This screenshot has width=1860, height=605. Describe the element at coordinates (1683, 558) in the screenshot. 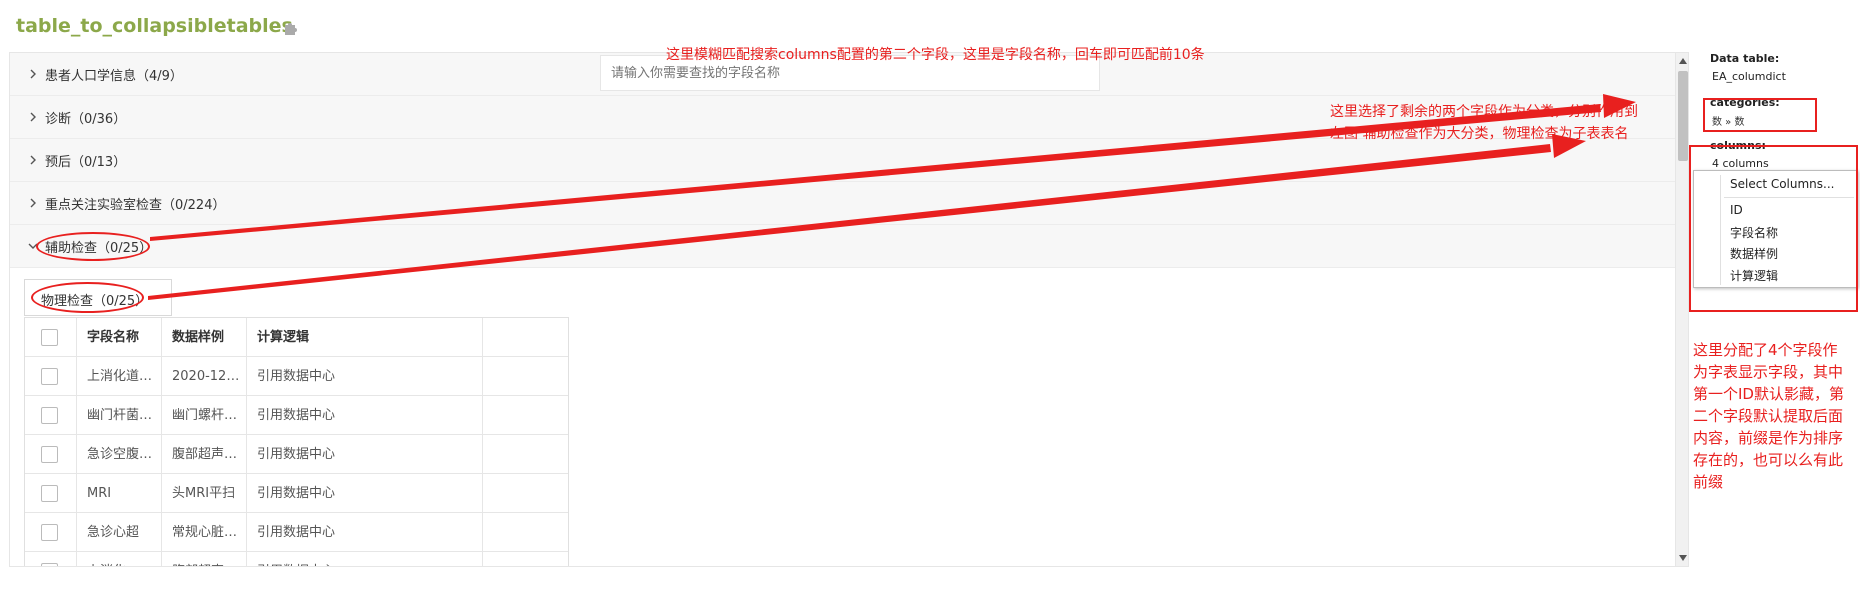

I see `scroll-down-icon` at that location.